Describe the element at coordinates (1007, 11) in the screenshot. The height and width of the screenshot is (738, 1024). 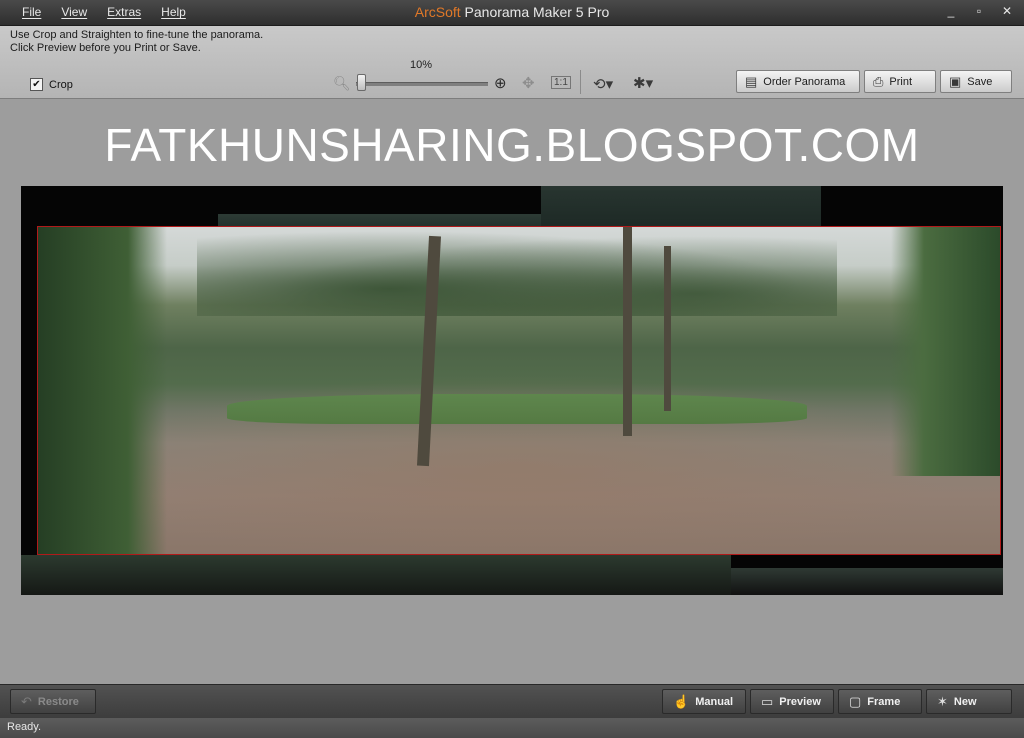
I see `close-button: ✕` at that location.